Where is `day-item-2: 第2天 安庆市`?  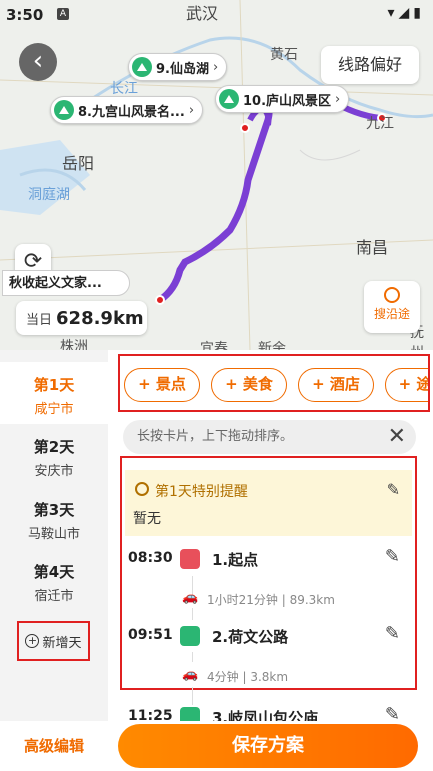 day-item-2: 第2天 安庆市 is located at coordinates (54, 455).